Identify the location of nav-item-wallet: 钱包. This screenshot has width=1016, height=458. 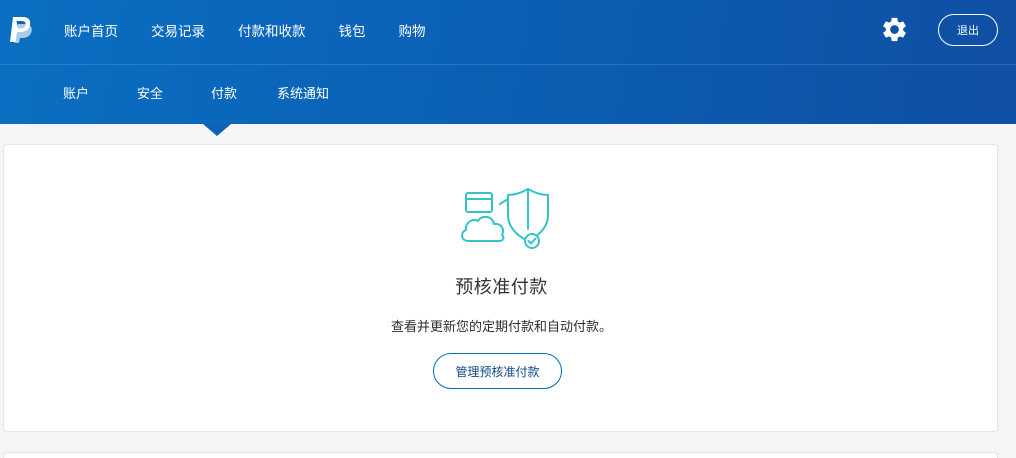
(352, 30).